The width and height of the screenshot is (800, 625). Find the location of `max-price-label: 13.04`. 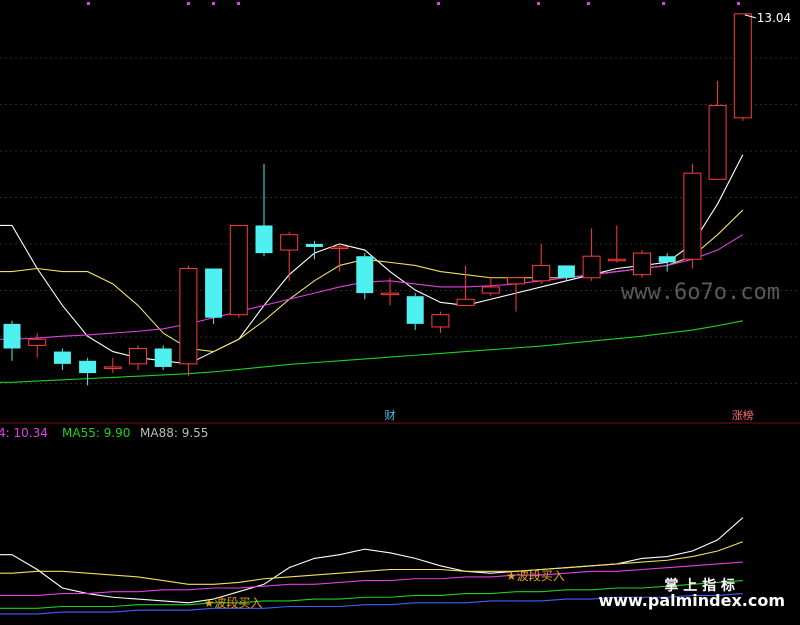

max-price-label: 13.04 is located at coordinates (774, 18).